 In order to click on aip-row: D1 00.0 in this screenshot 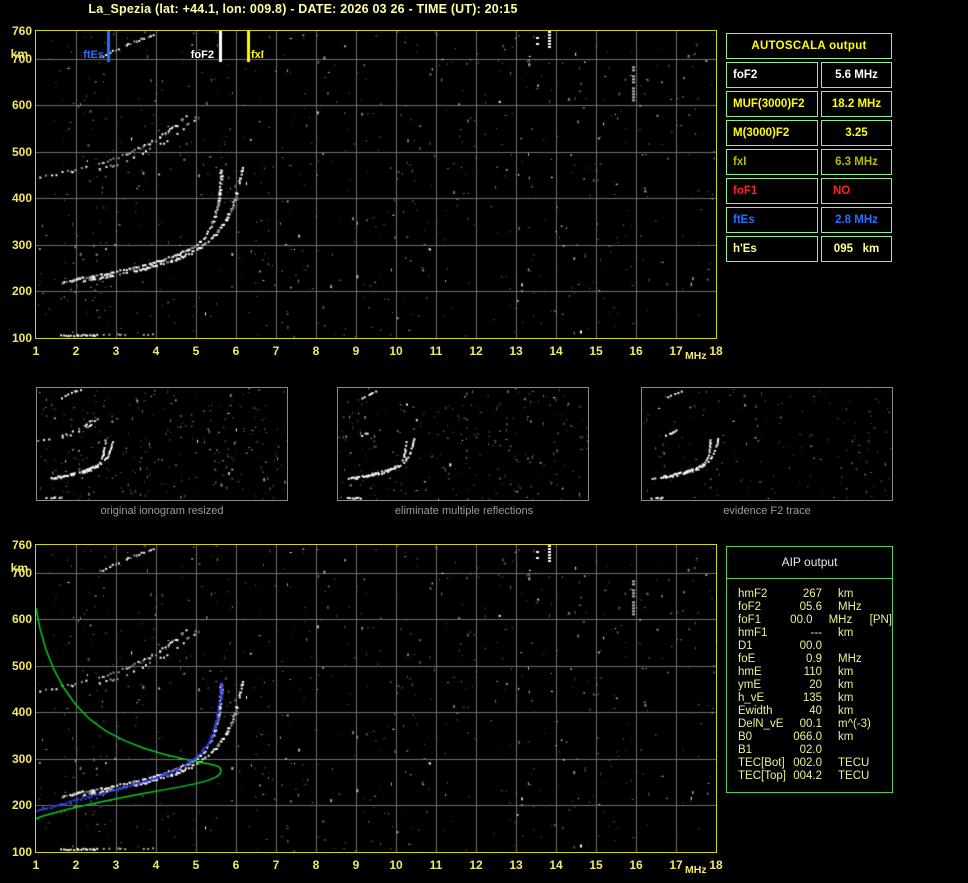, I will do `click(815, 646)`.